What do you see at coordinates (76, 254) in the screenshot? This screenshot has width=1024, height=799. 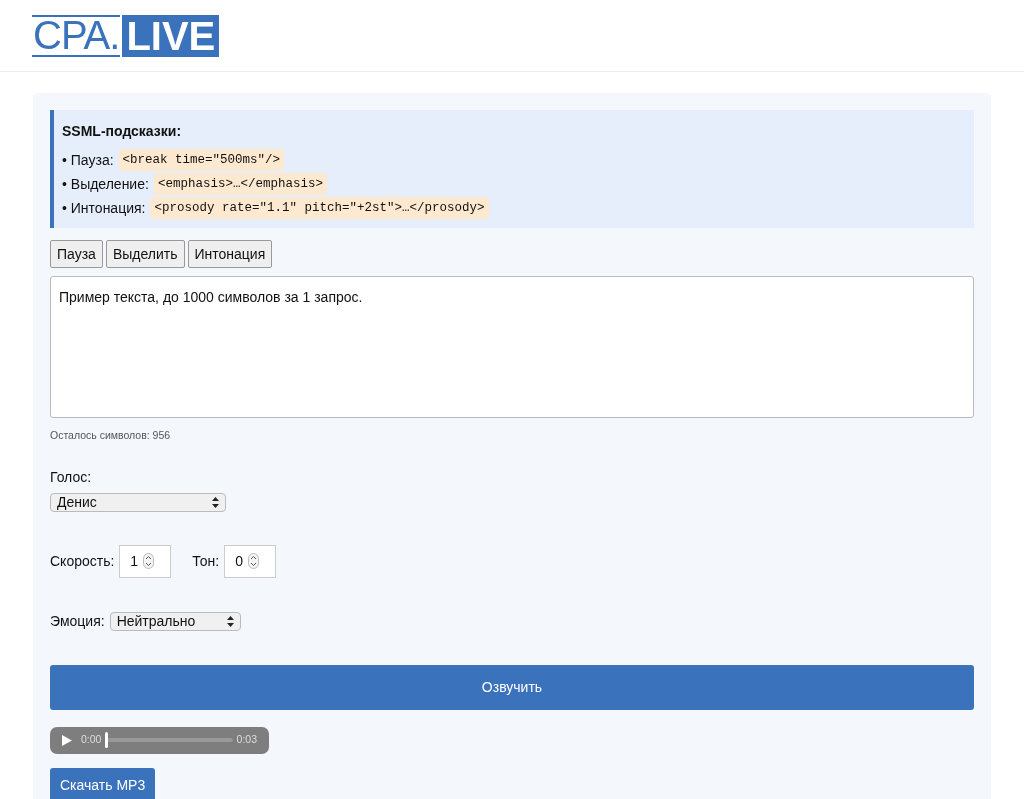 I see `insert-tag-button: Пауза` at bounding box center [76, 254].